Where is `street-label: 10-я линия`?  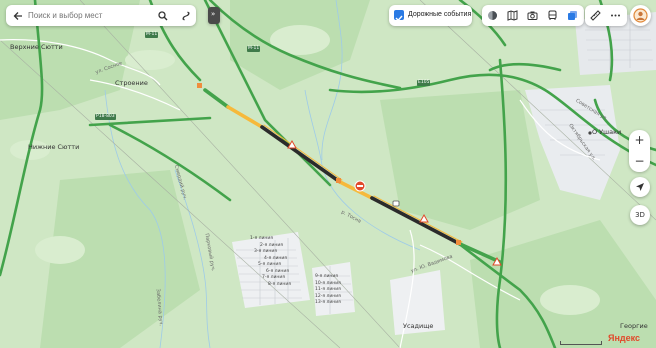
street-label: 10-я линия is located at coordinates (328, 283).